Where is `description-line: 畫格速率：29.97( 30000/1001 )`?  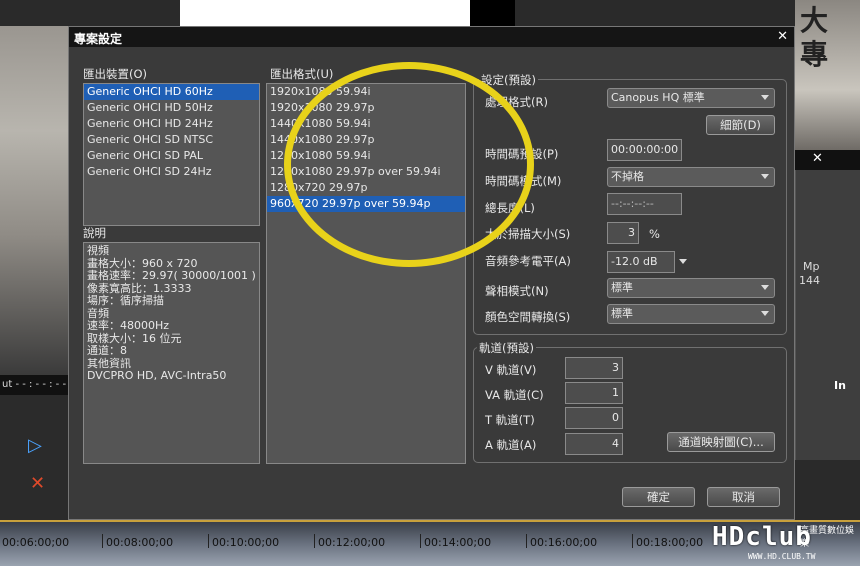
description-line: 畫格速率：29.97( 30000/1001 ) is located at coordinates (171, 275).